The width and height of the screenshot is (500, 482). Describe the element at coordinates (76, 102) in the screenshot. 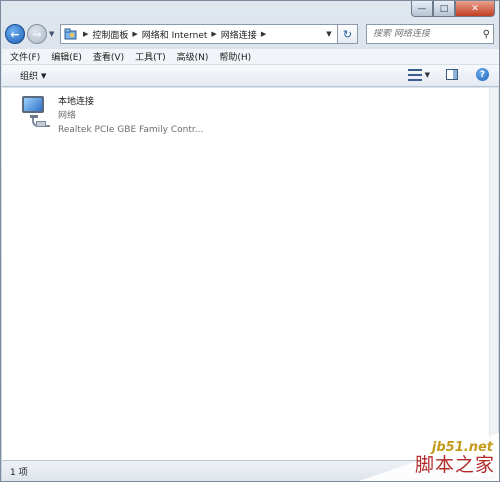

I see `connection-name: 本地连接` at that location.